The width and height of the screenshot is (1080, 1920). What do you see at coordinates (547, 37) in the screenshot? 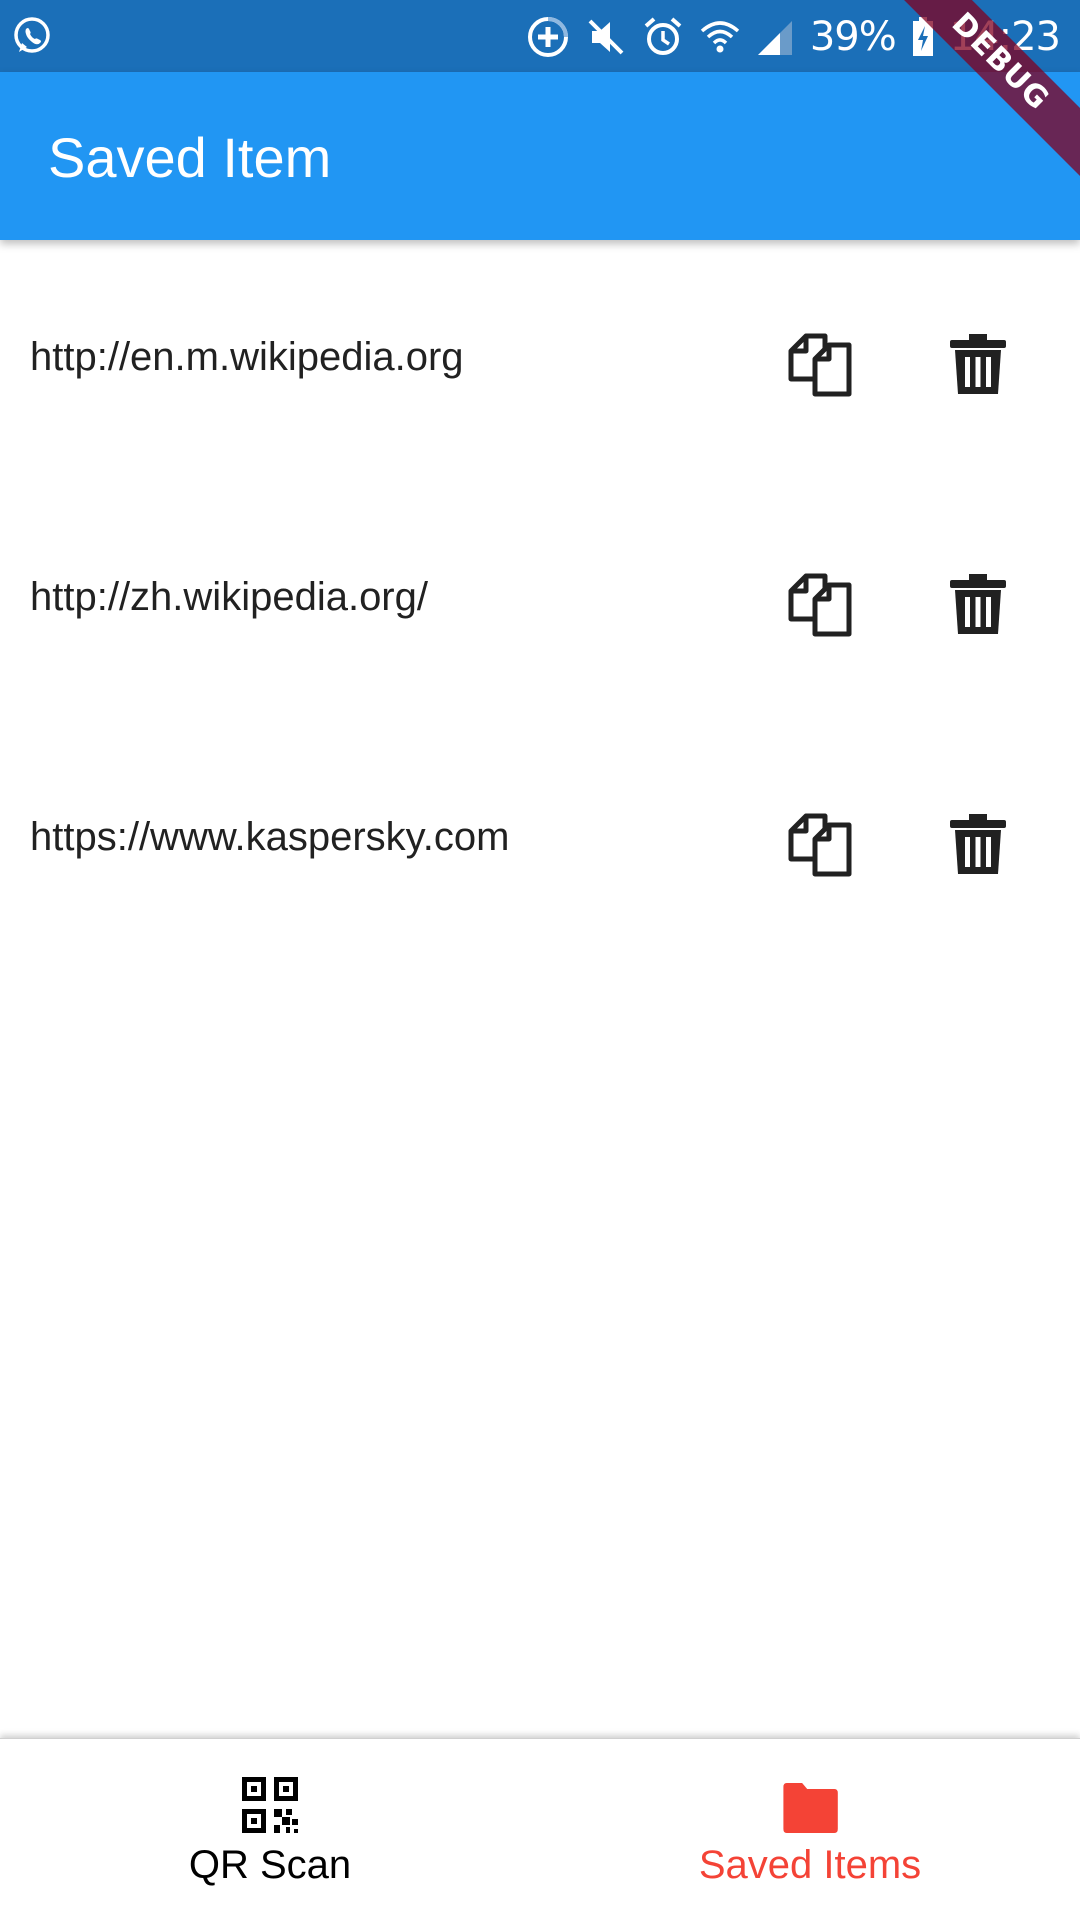
I see `data-saver-icon` at bounding box center [547, 37].